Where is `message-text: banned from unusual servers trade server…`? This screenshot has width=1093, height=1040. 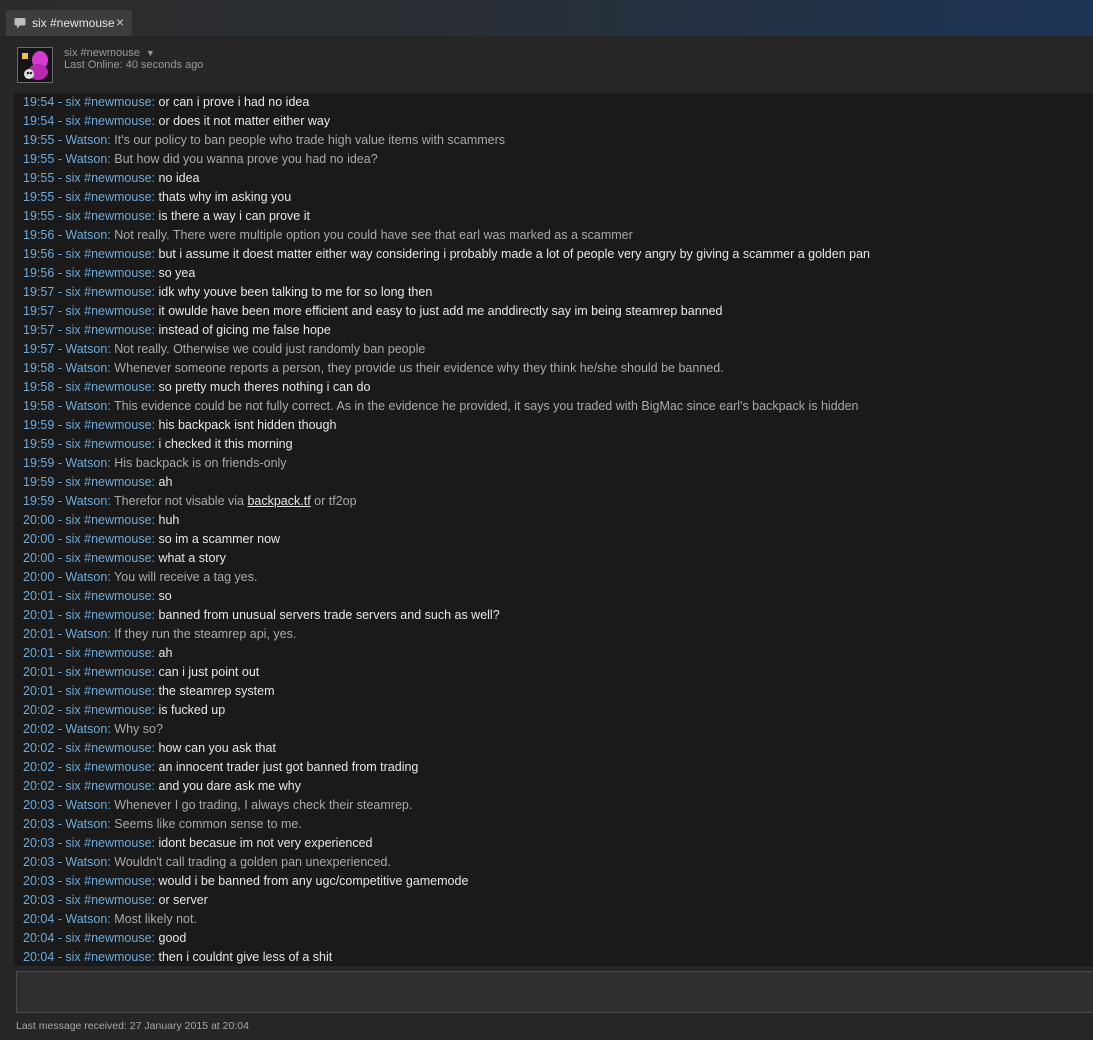
message-text: banned from unusual servers trade server… is located at coordinates (329, 615).